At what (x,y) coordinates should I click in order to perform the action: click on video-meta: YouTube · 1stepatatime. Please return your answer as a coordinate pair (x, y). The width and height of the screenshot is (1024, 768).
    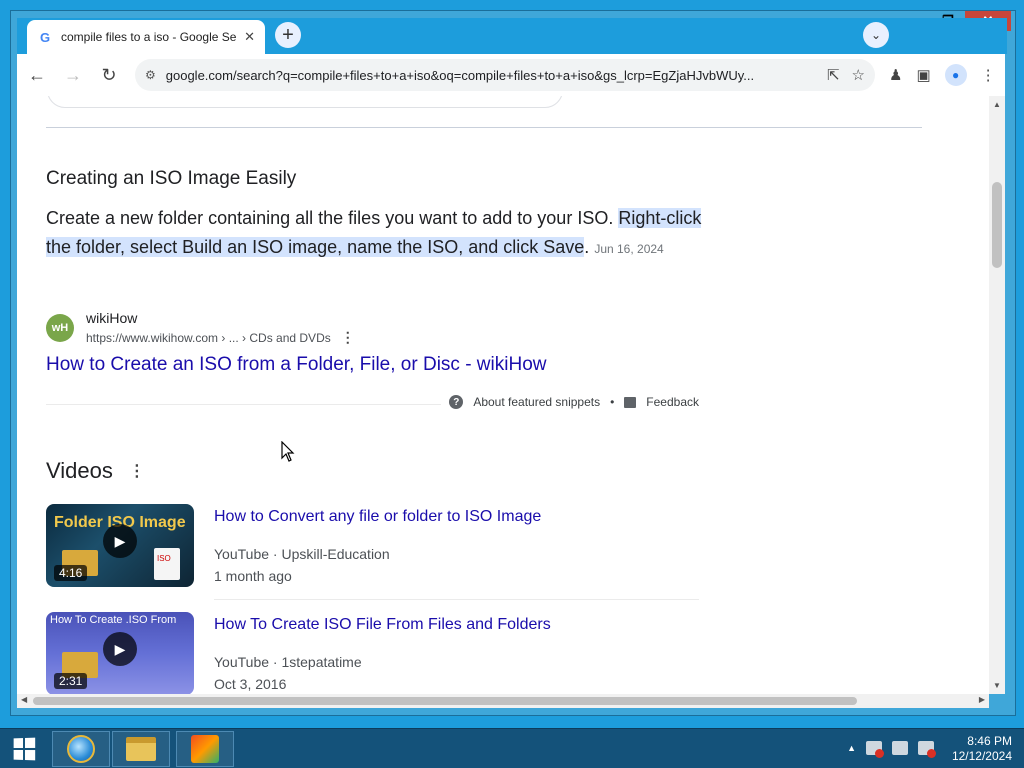
    Looking at the image, I should click on (288, 662).